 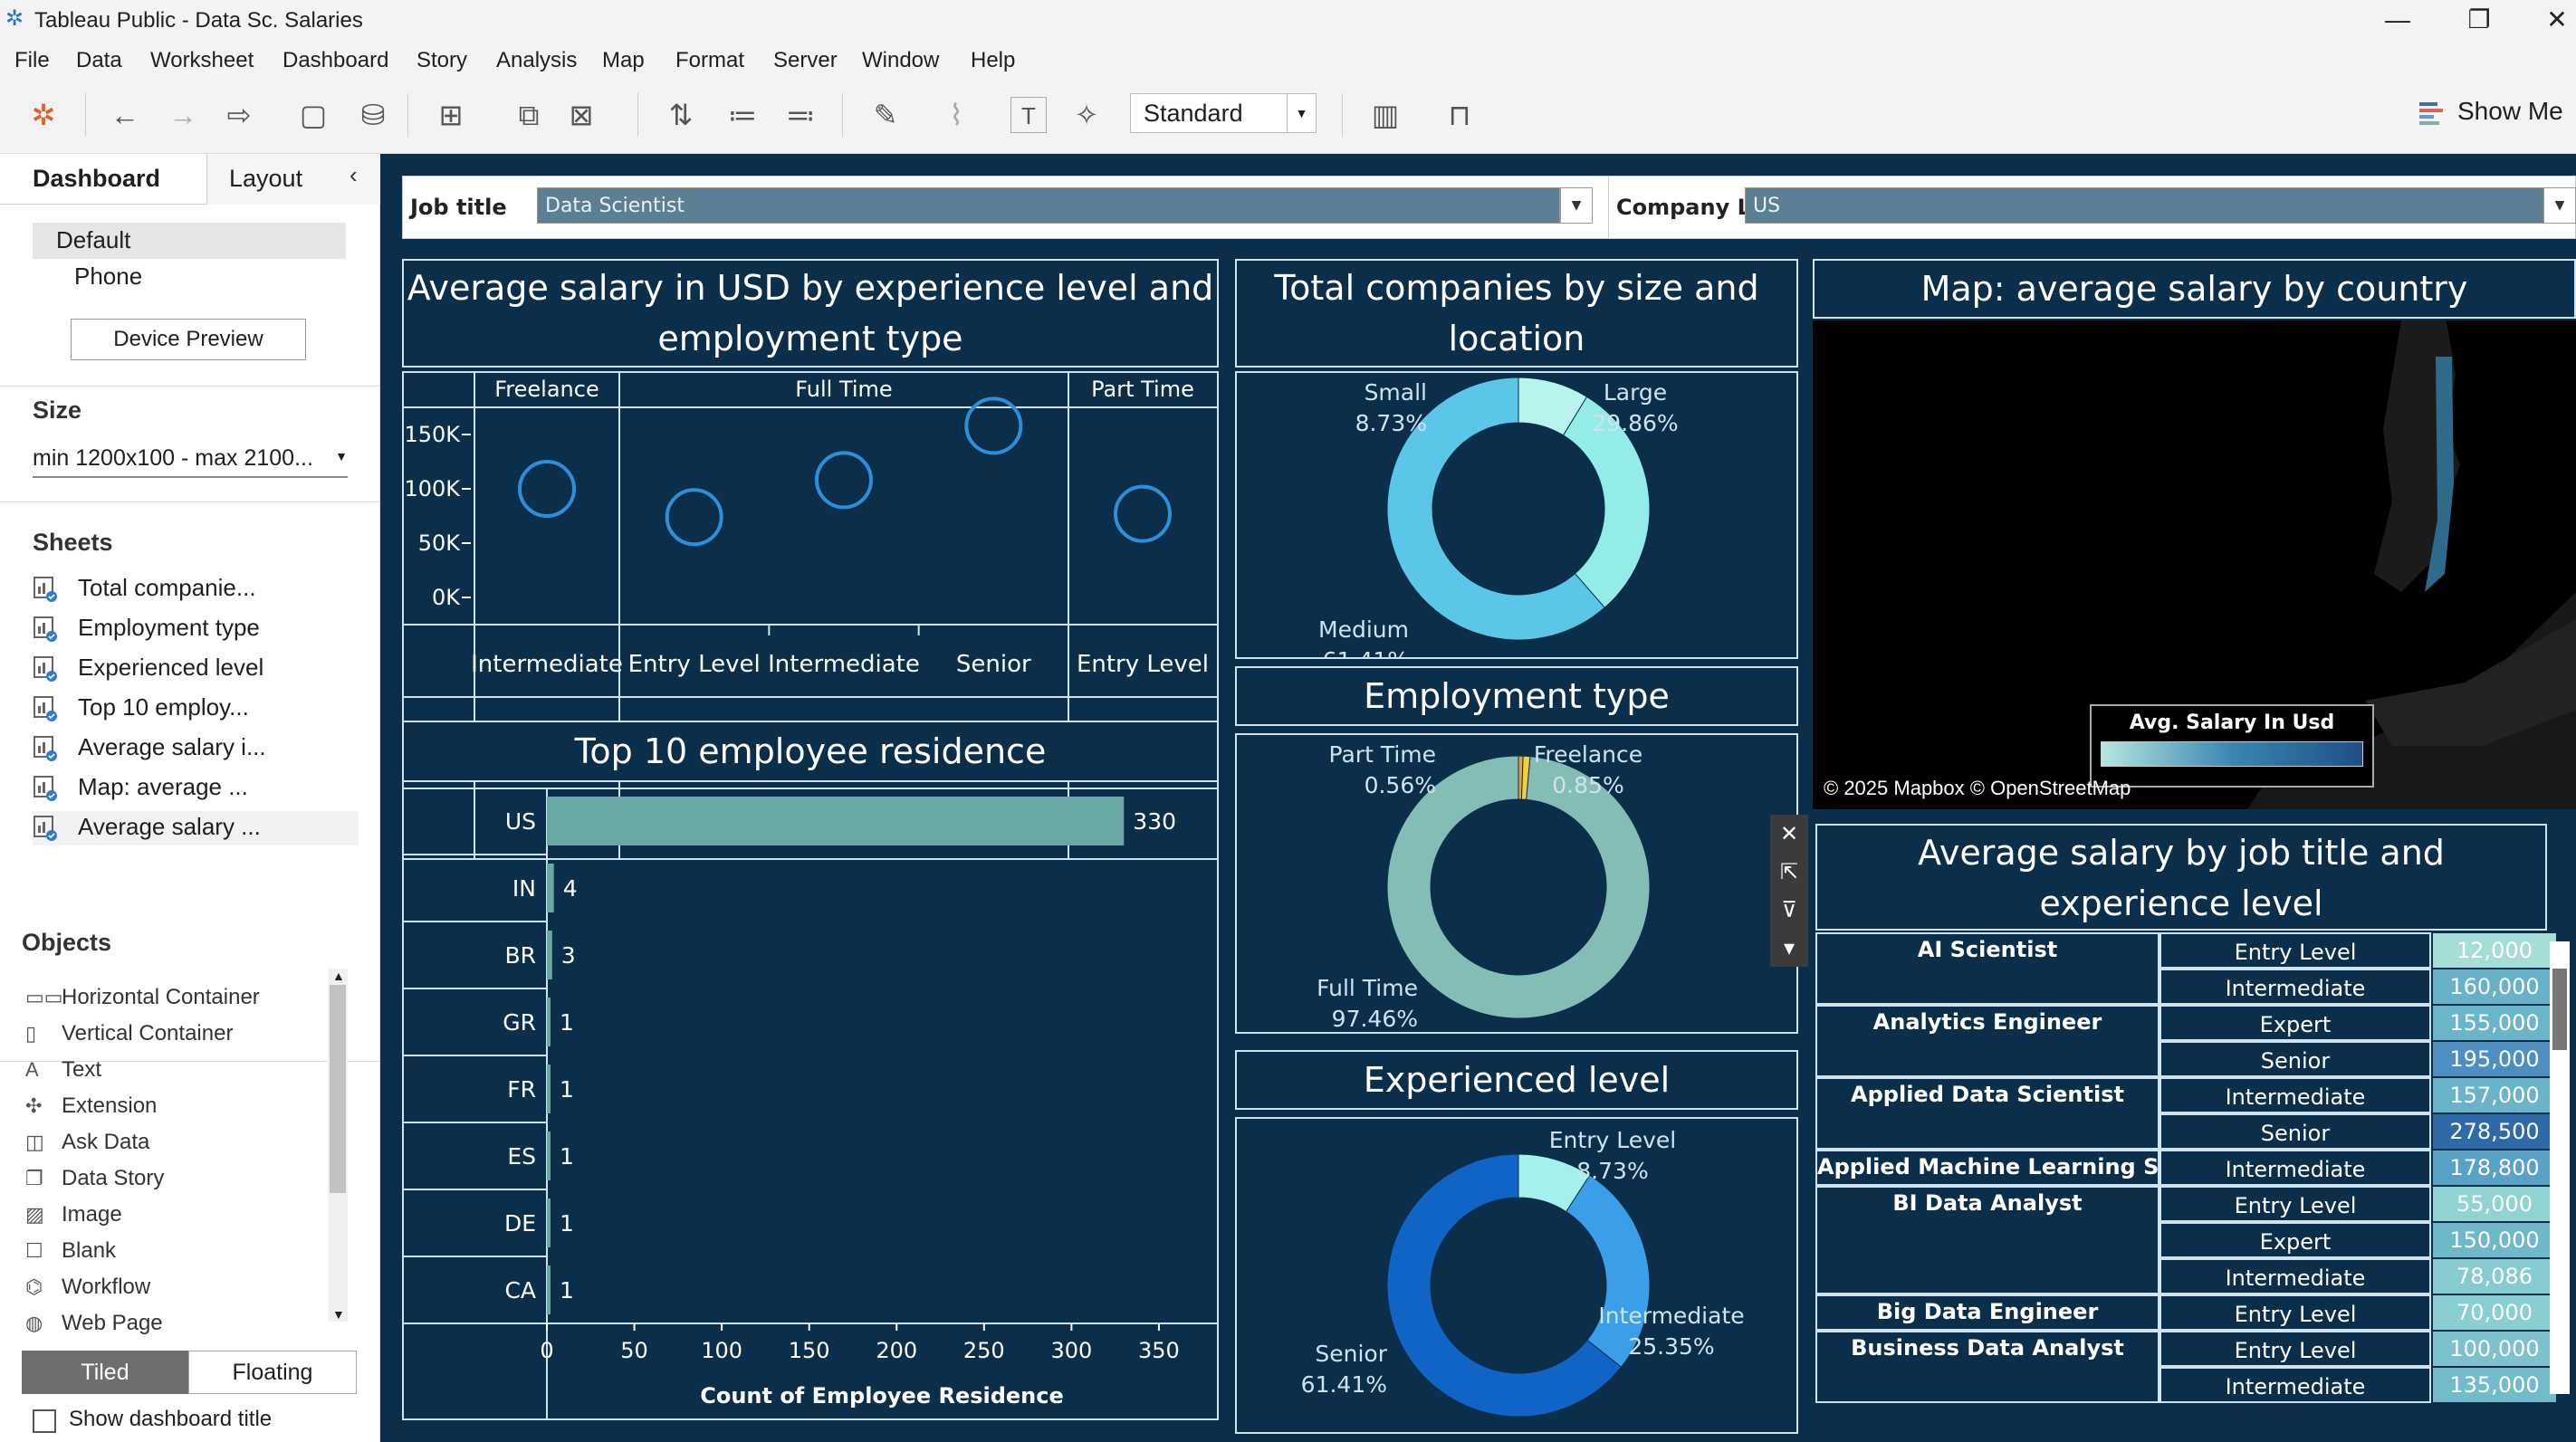 I want to click on object-item: ☐ Blank, so click(x=70, y=1251).